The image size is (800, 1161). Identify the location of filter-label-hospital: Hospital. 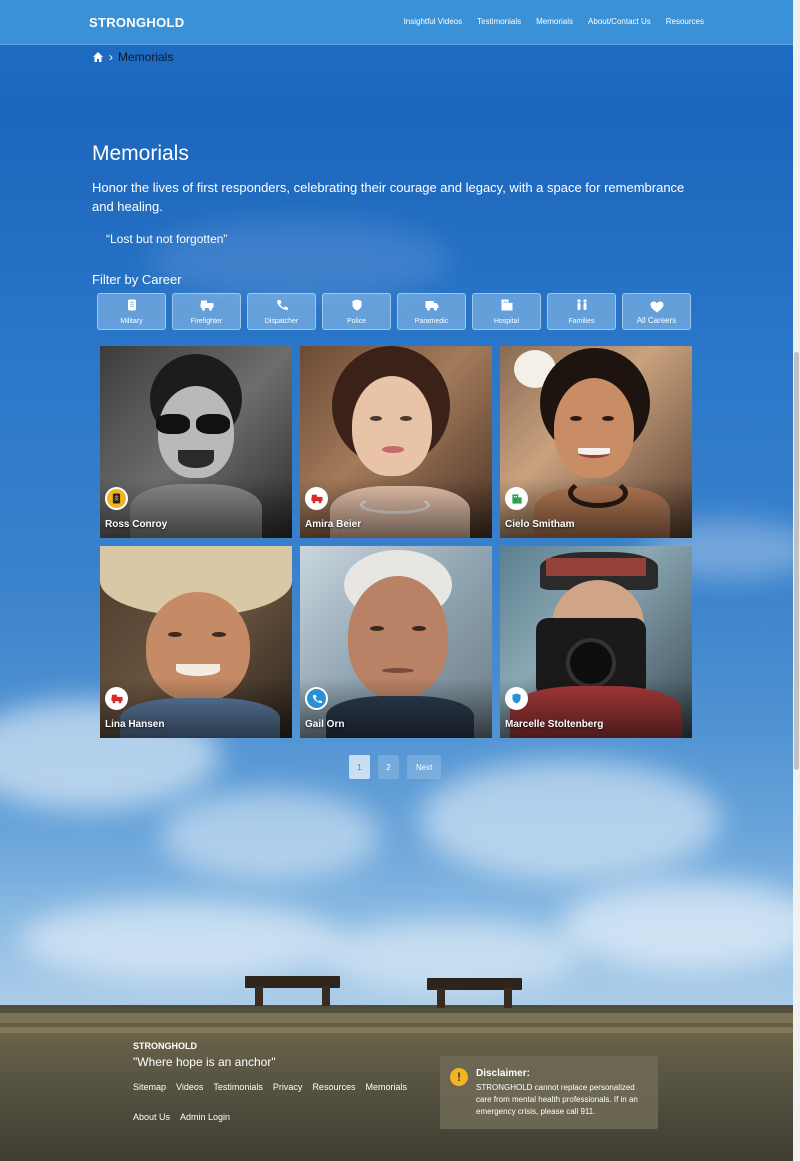
(506, 321).